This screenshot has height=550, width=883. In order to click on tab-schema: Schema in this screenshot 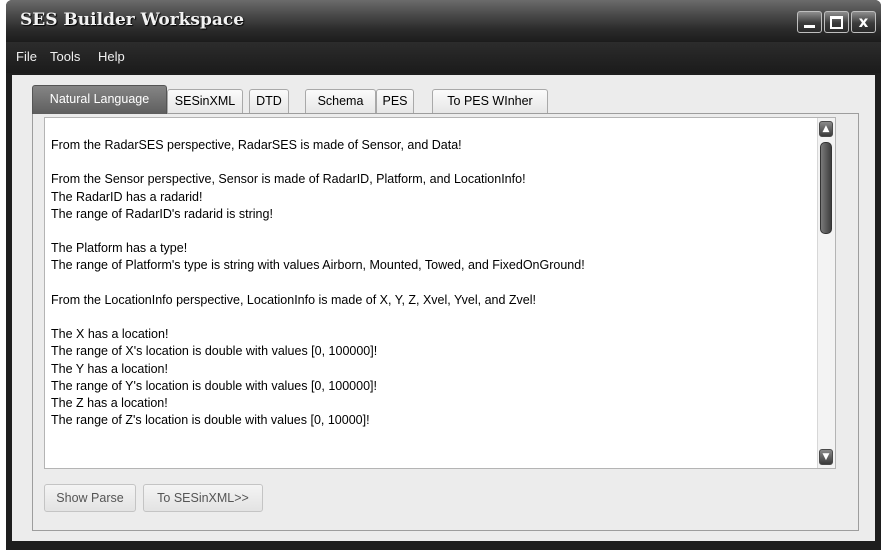, I will do `click(340, 101)`.